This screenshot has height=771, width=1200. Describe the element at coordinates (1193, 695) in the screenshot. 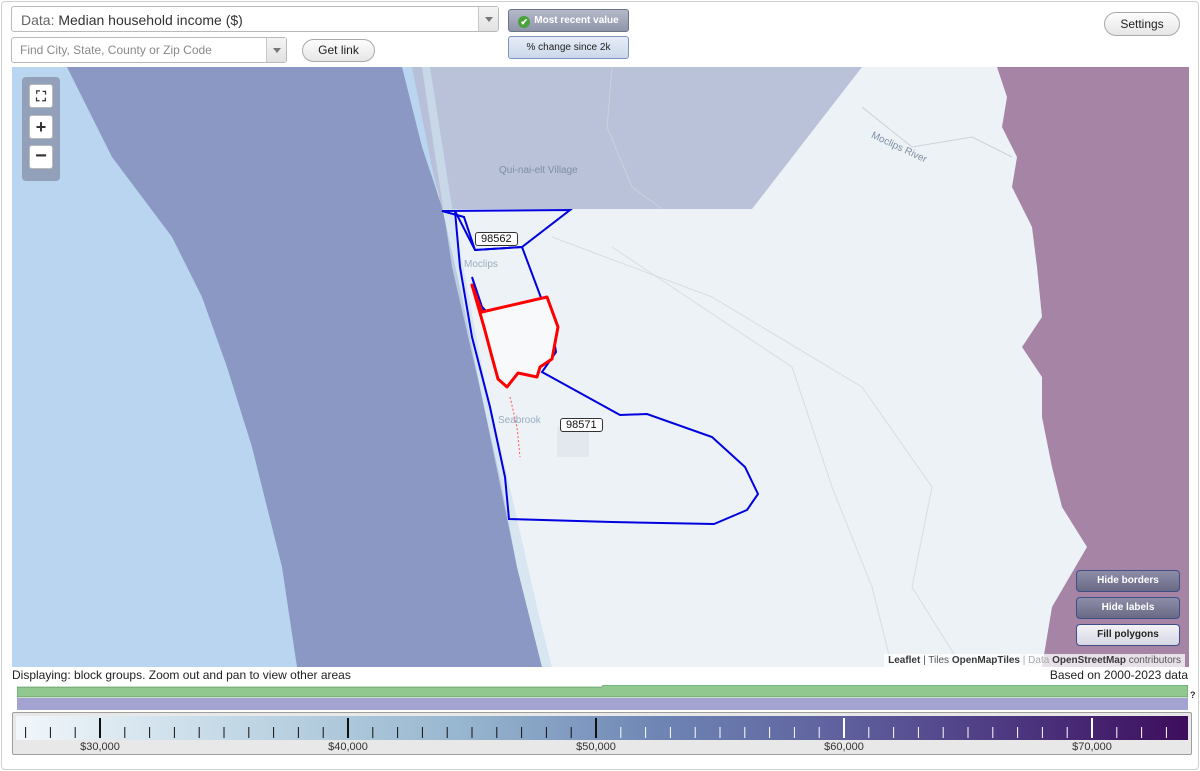

I see `coverage-help-icon: ?` at that location.